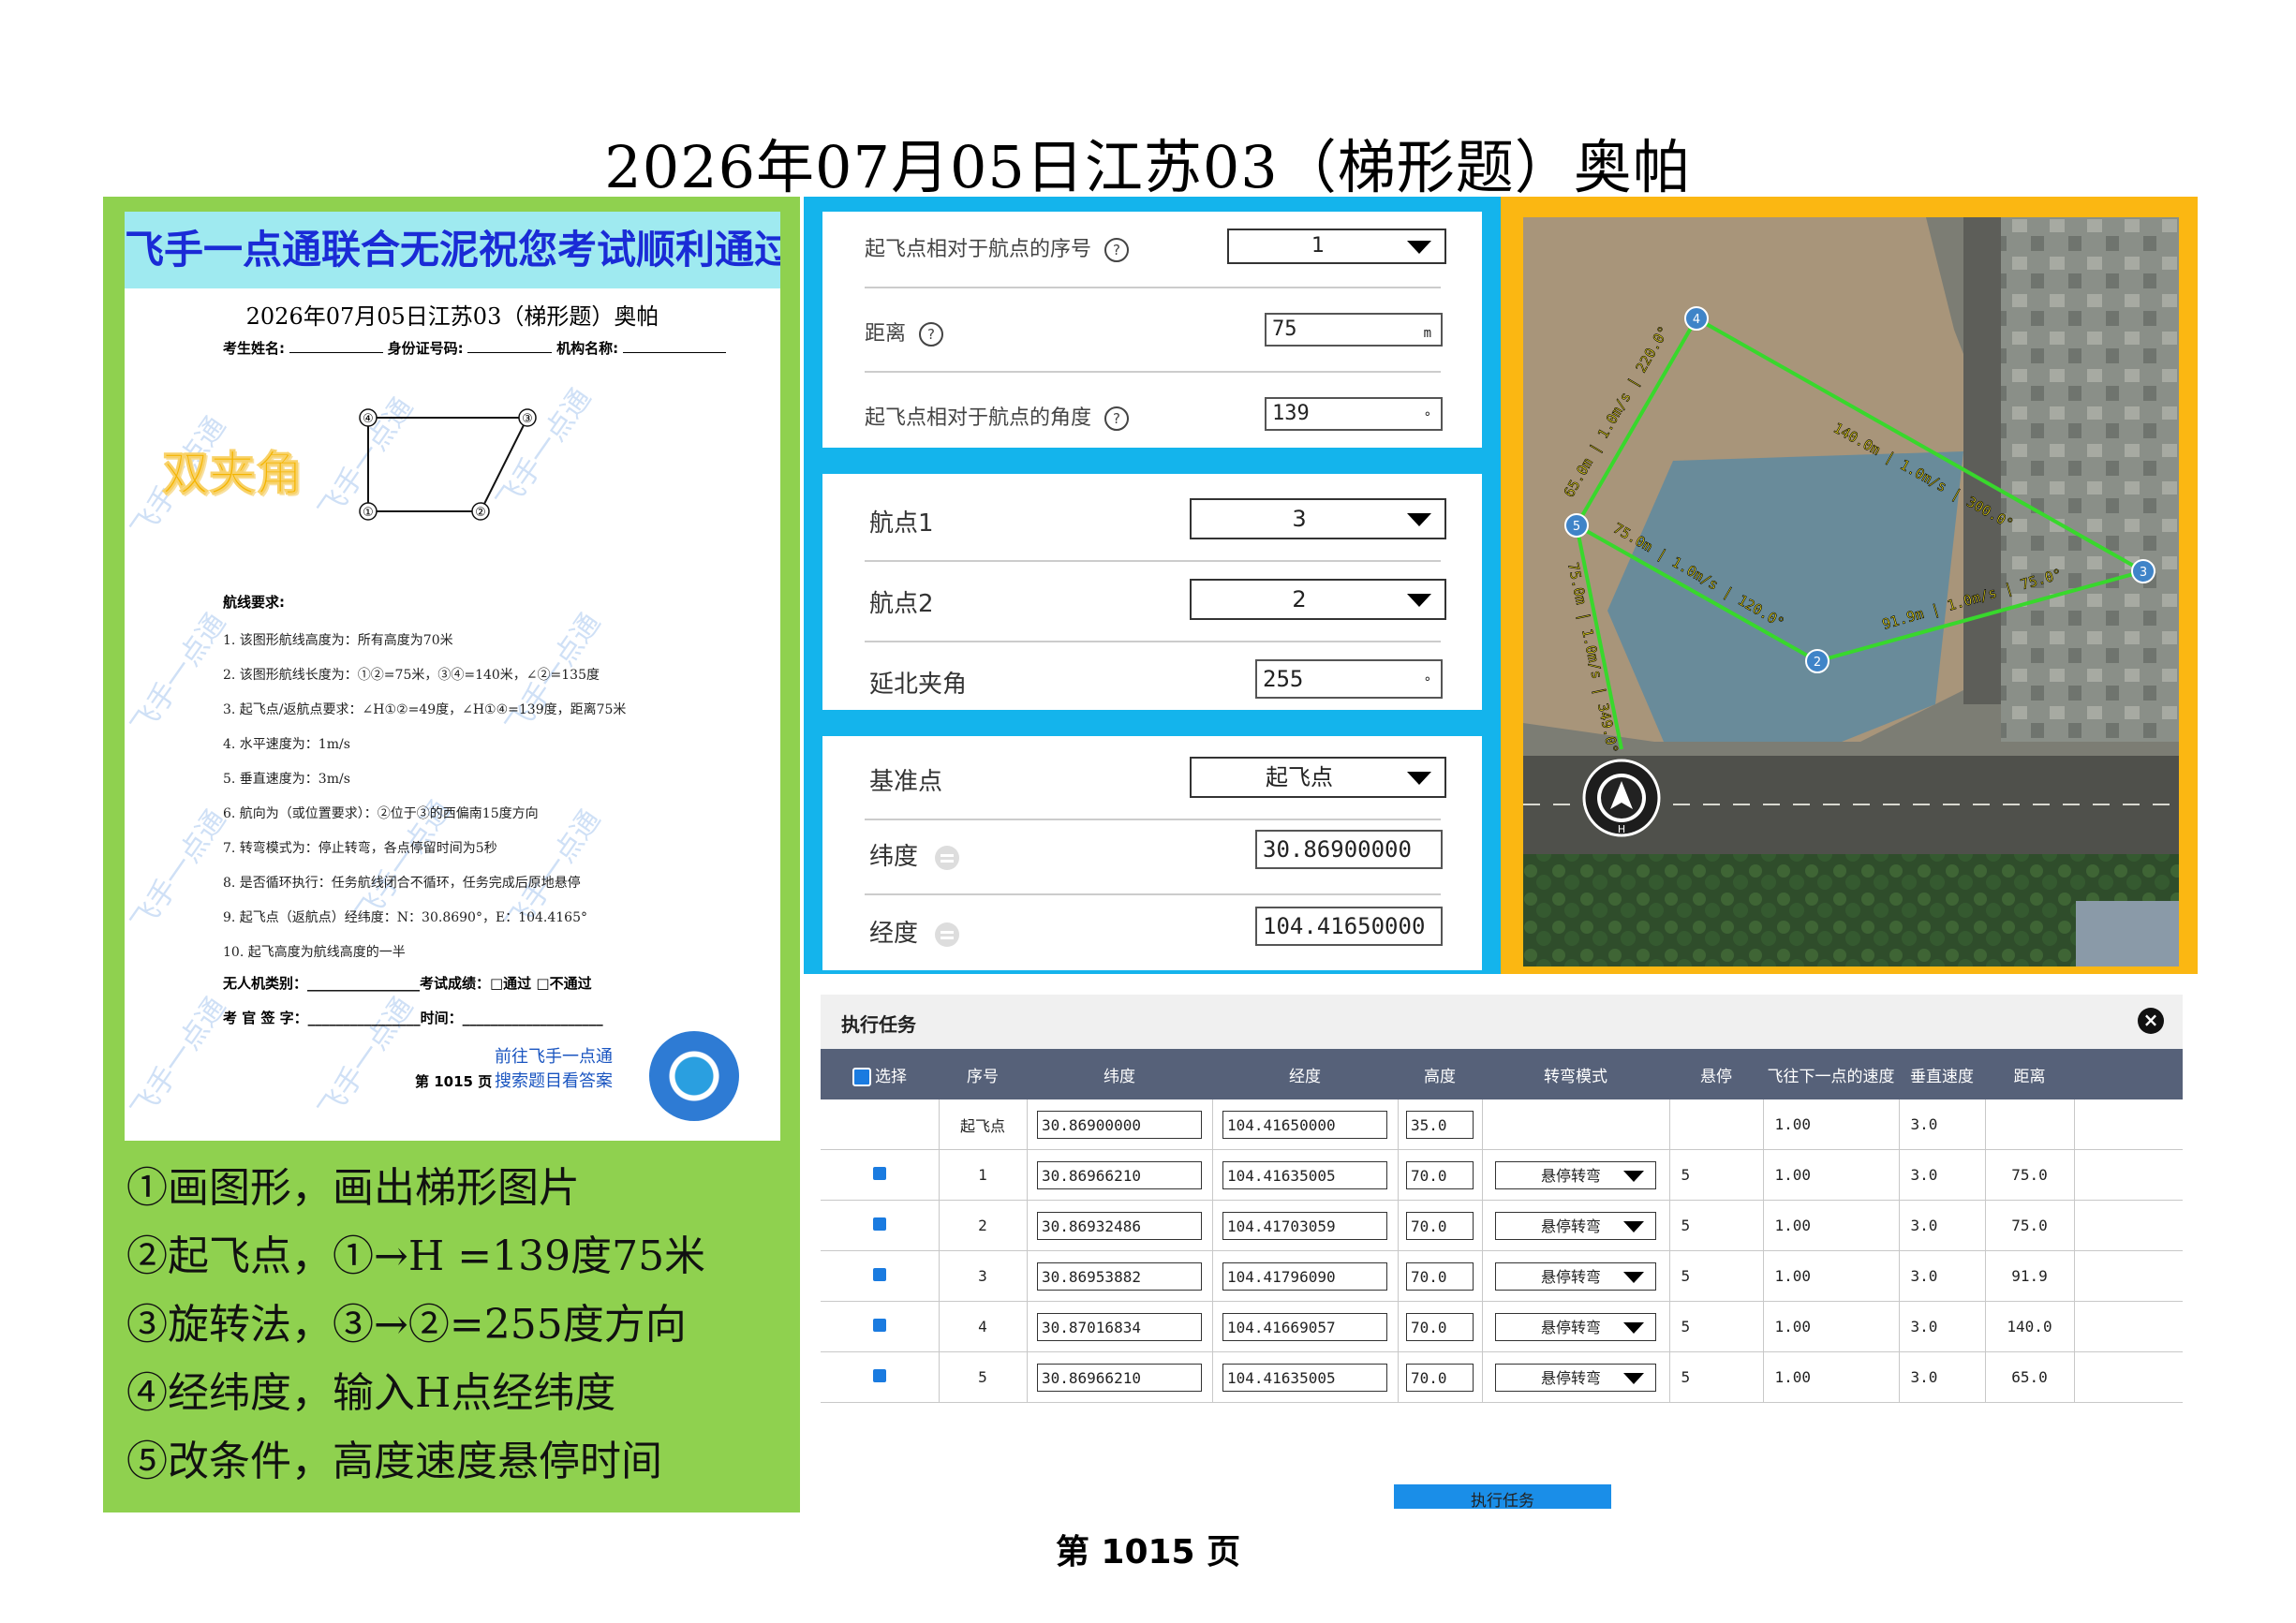 This screenshot has height=1623, width=2296. Describe the element at coordinates (901, 604) in the screenshot. I see `waypoint2-label: 航点2` at that location.